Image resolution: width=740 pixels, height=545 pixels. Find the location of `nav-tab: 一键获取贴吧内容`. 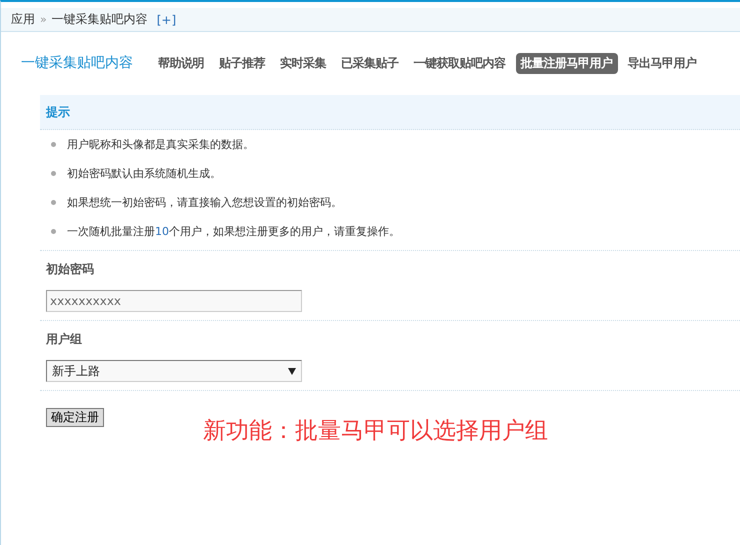

nav-tab: 一键获取贴吧内容 is located at coordinates (459, 63).